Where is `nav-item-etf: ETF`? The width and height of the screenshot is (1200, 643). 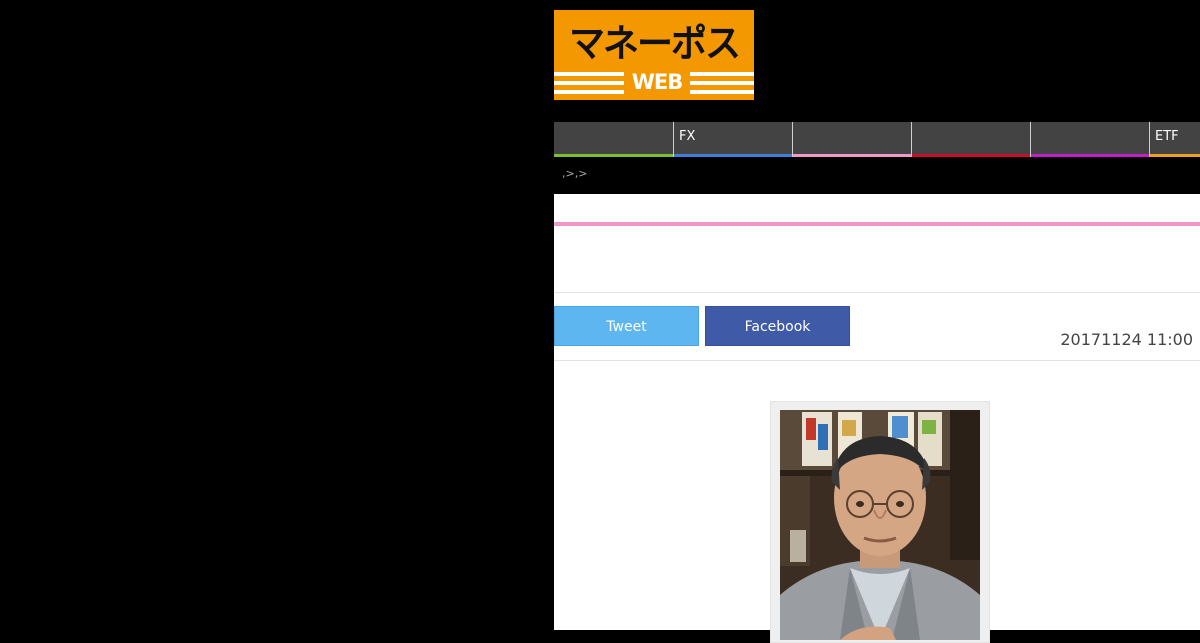 nav-item-etf: ETF is located at coordinates (1174, 139).